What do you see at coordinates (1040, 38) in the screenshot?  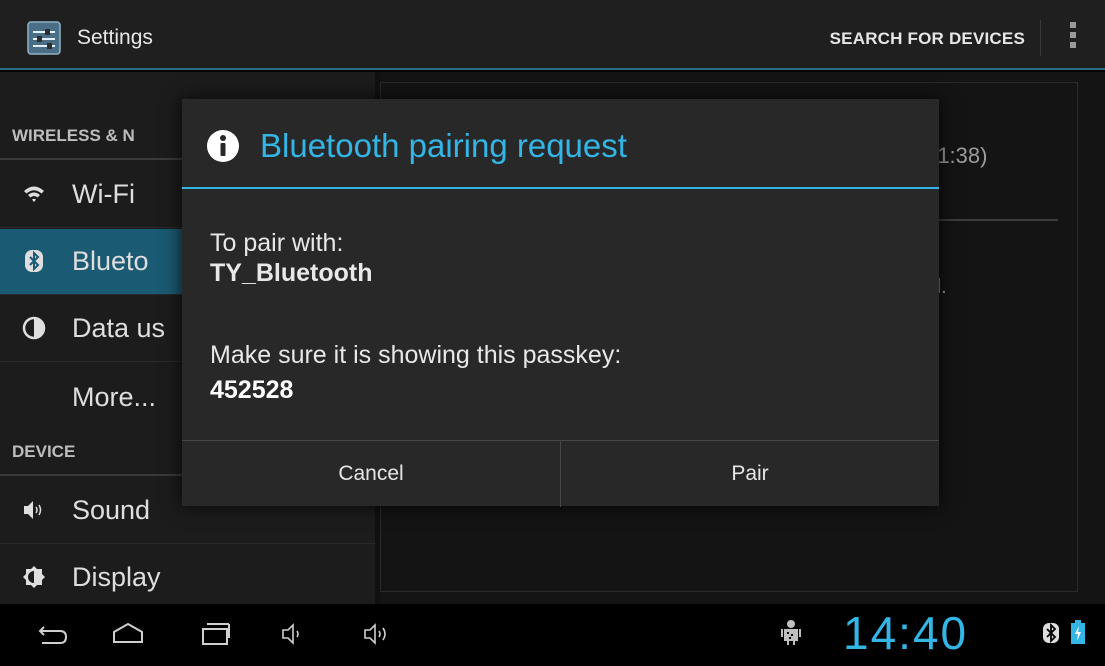 I see `actionbar-divider` at bounding box center [1040, 38].